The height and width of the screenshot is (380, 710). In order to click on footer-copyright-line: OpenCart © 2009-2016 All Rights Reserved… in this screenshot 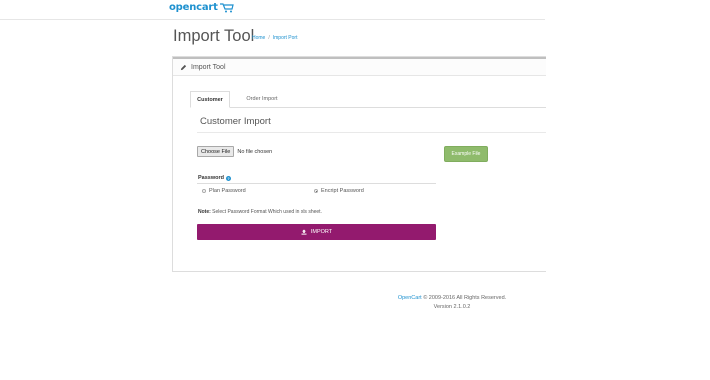, I will do `click(355, 298)`.